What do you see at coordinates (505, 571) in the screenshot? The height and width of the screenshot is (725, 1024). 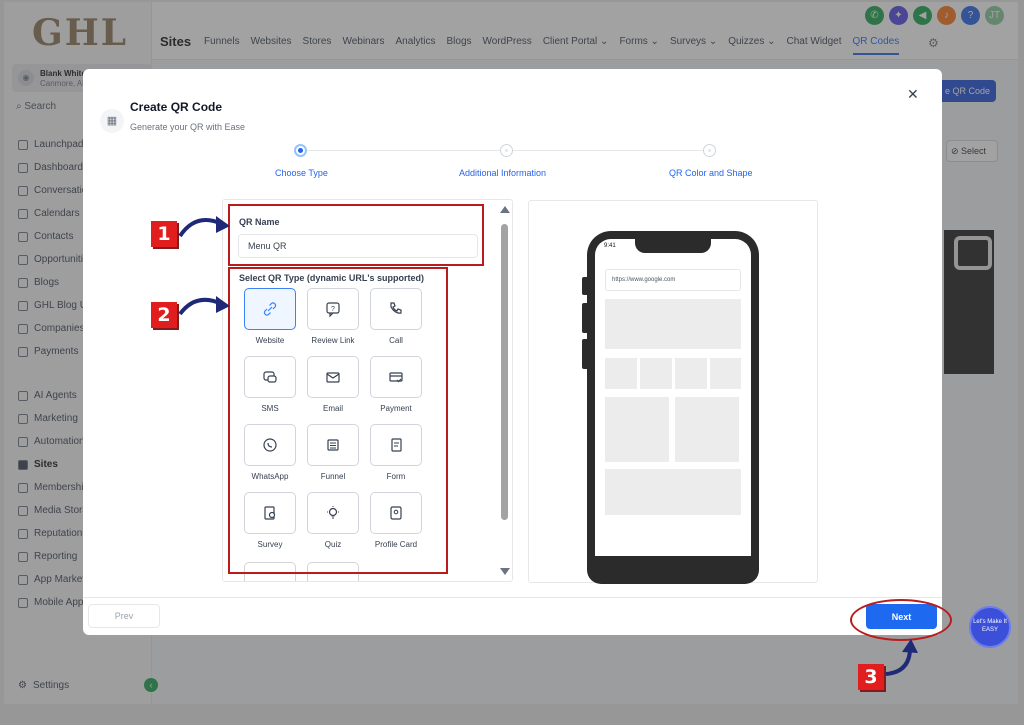 I see `scroll-down-icon` at bounding box center [505, 571].